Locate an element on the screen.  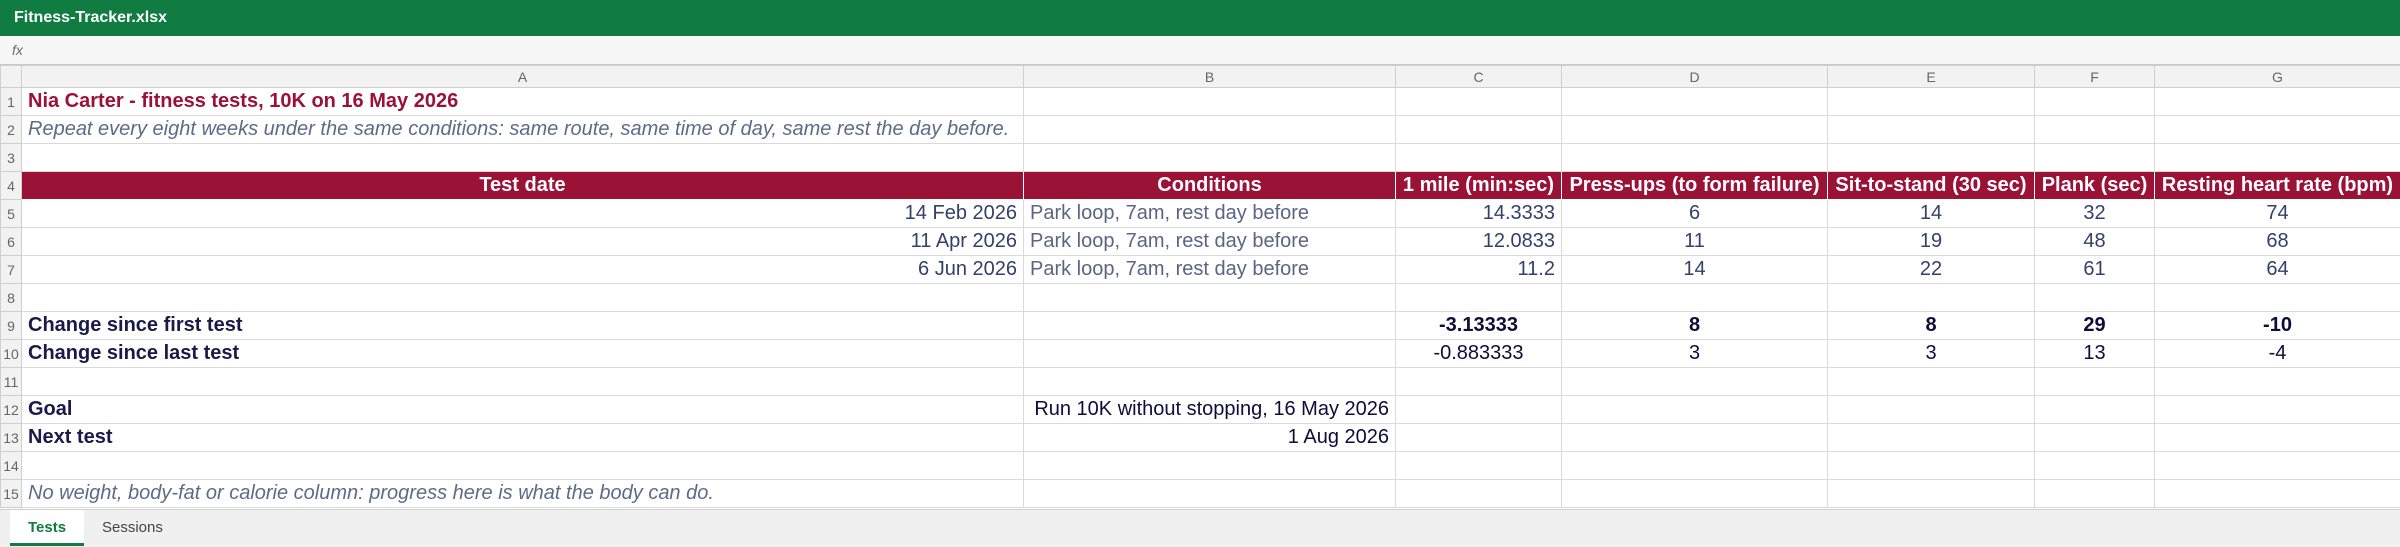
row-header-1: 1 is located at coordinates (11, 101).